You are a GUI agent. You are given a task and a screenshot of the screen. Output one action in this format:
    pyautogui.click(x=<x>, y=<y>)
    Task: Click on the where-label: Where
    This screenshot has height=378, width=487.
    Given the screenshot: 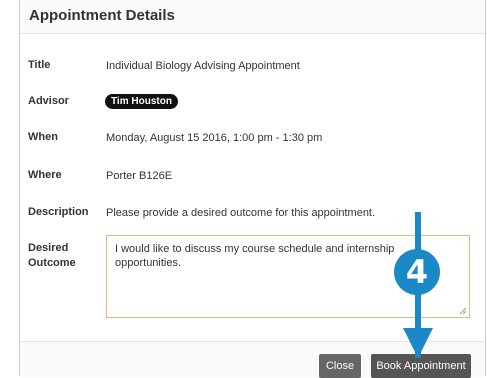 What is the action you would take?
    pyautogui.click(x=45, y=175)
    